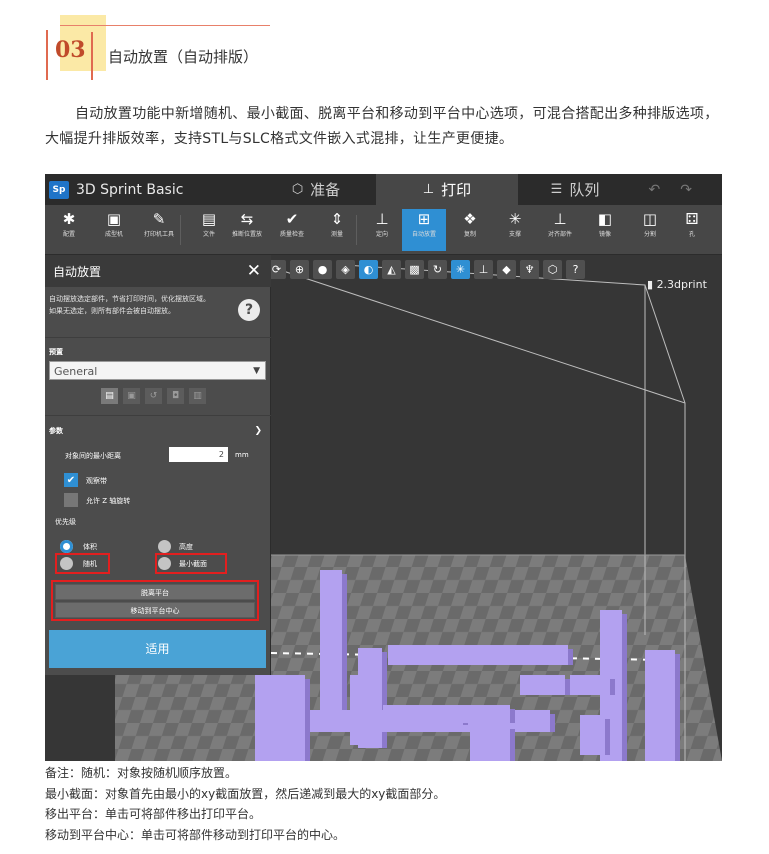 The height and width of the screenshot is (854, 769). I want to click on highlight-box-buttons, so click(155, 600).